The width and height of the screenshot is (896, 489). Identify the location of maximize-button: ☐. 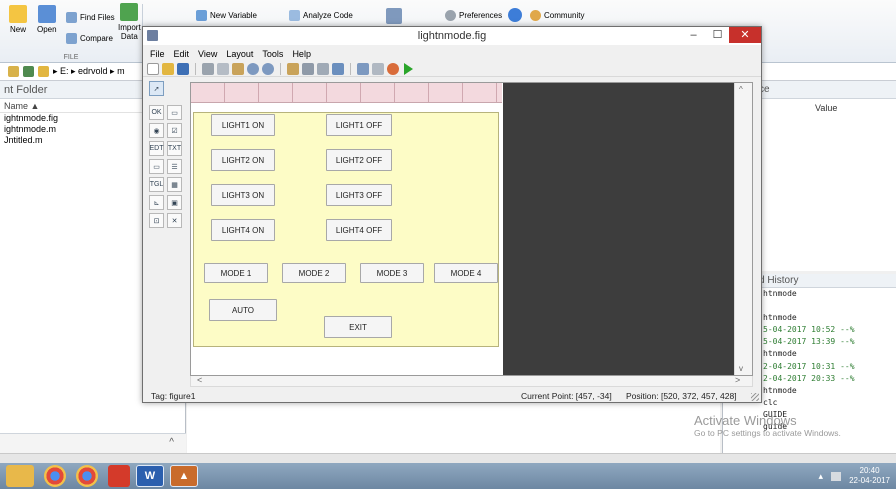
(717, 35).